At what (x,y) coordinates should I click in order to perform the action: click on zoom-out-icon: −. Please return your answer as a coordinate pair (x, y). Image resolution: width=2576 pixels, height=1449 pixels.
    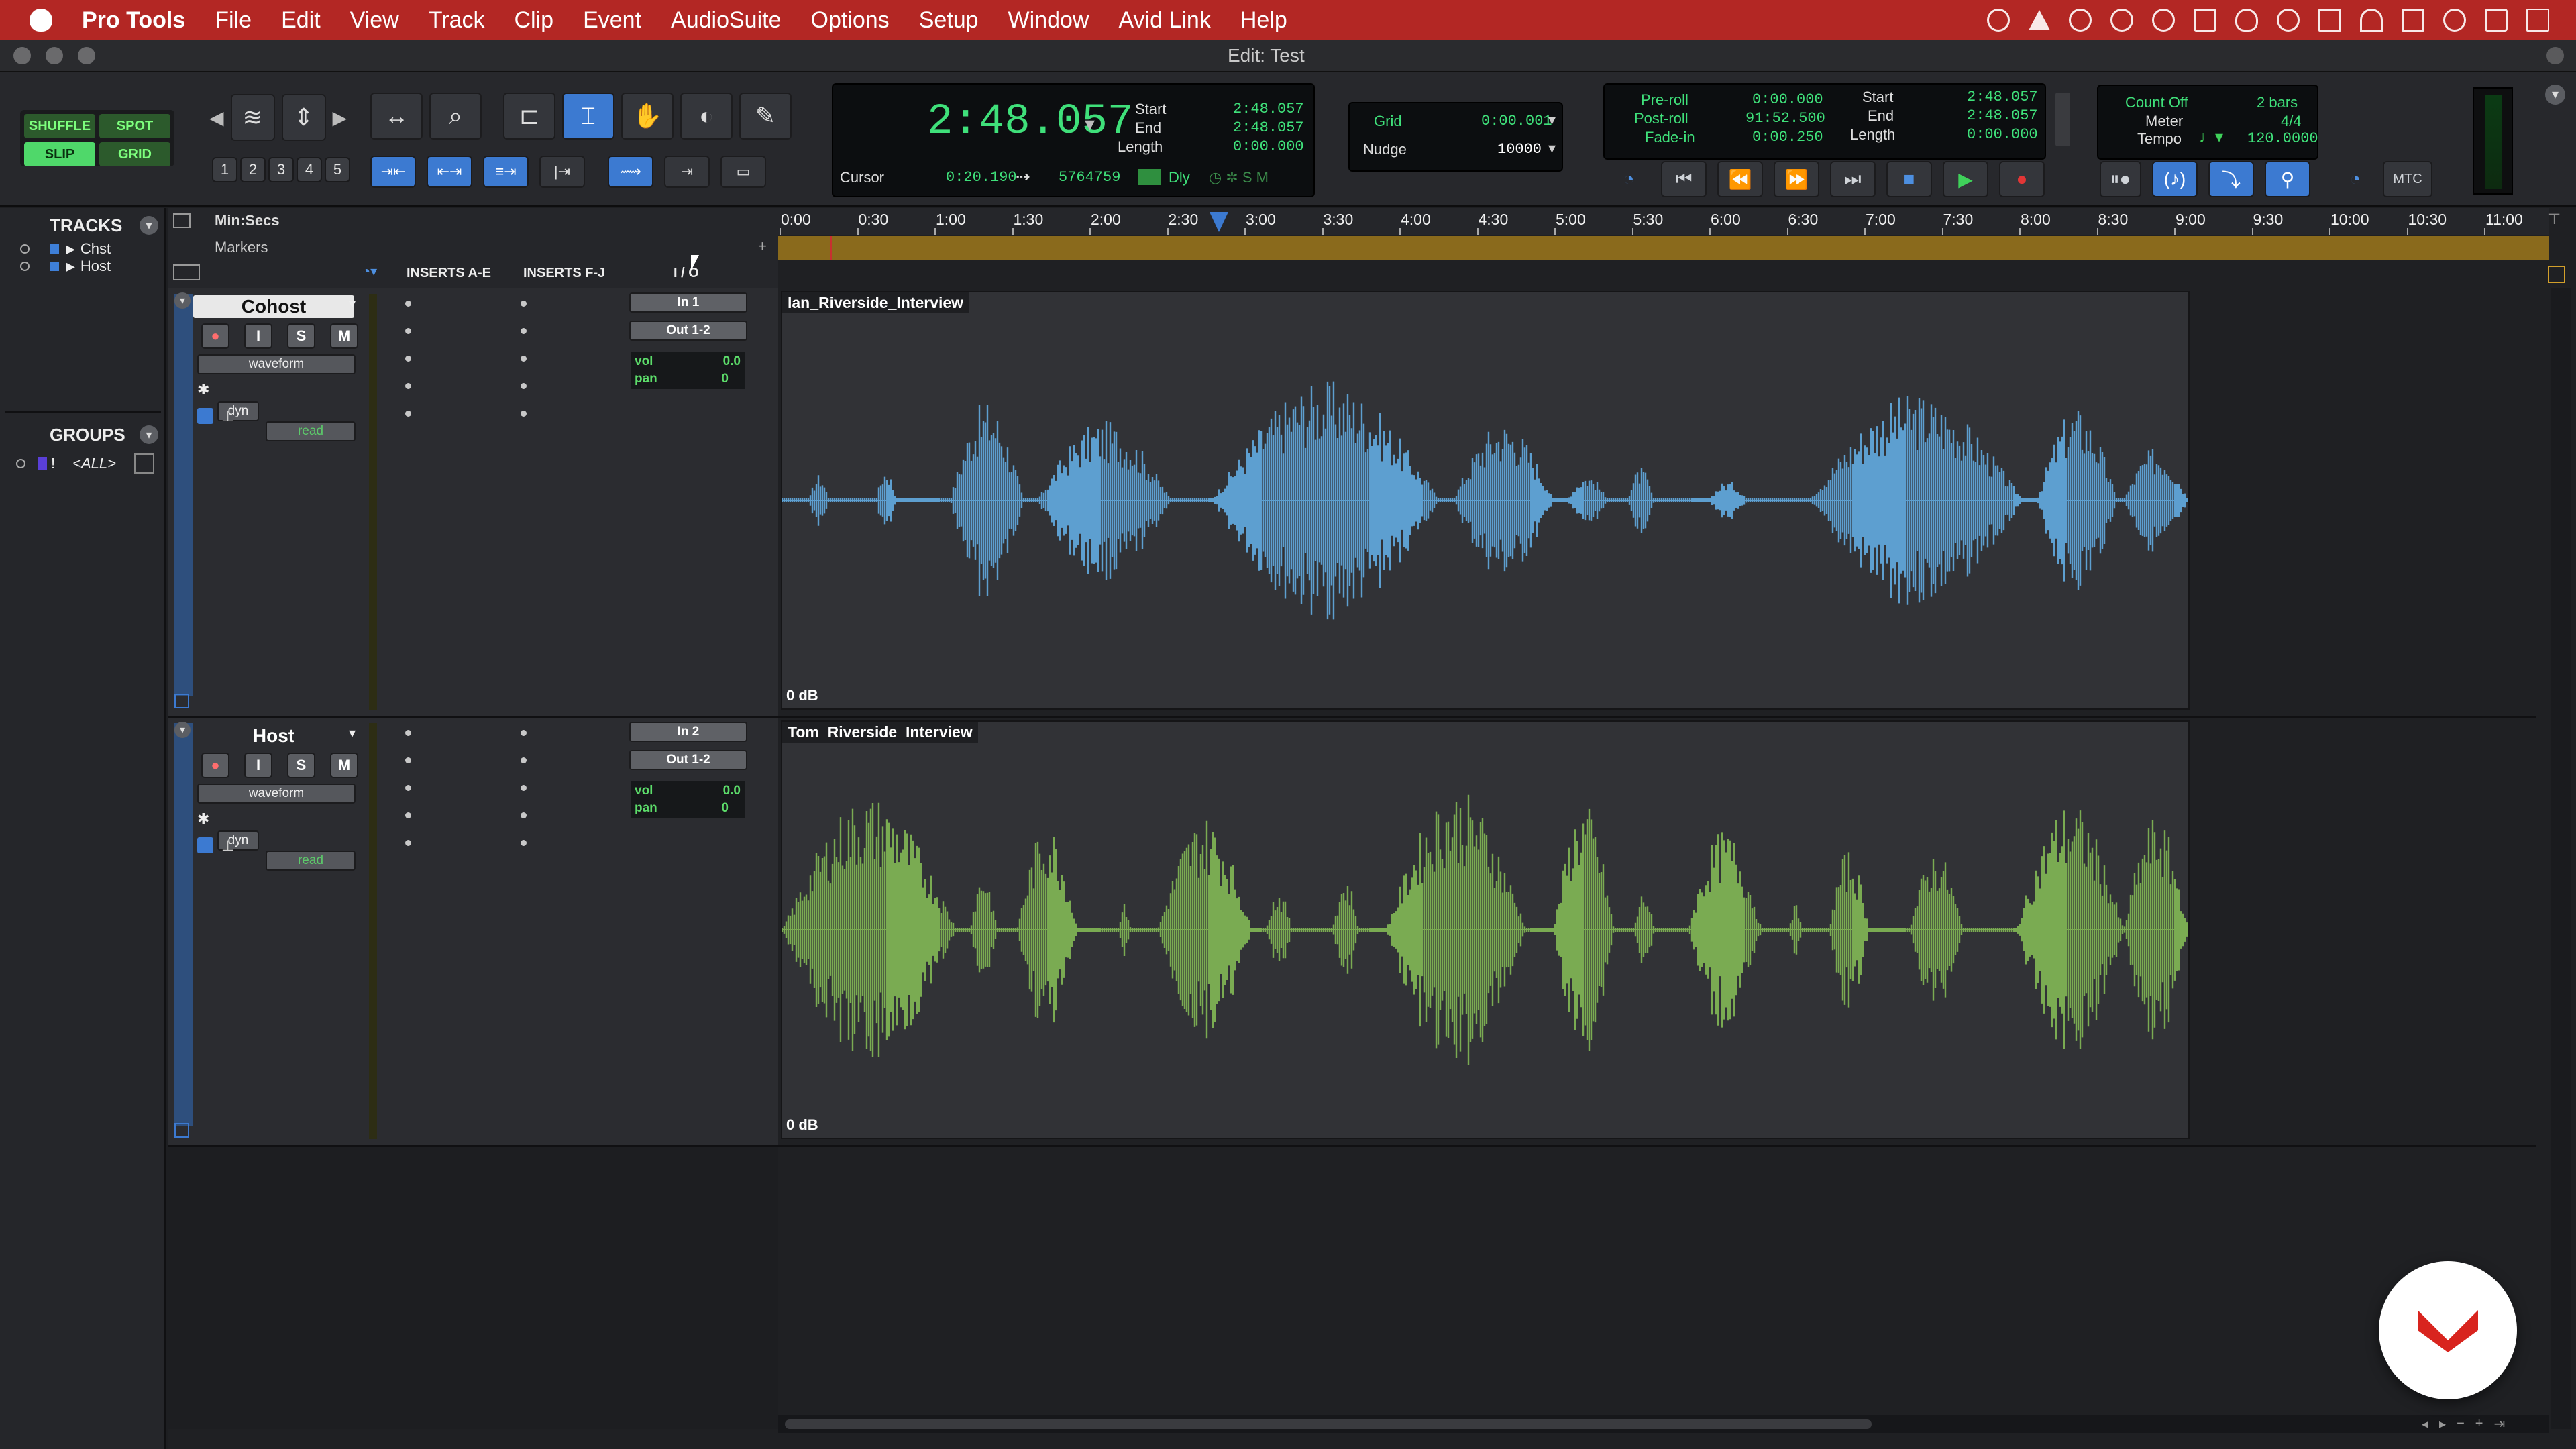
    Looking at the image, I should click on (2461, 1424).